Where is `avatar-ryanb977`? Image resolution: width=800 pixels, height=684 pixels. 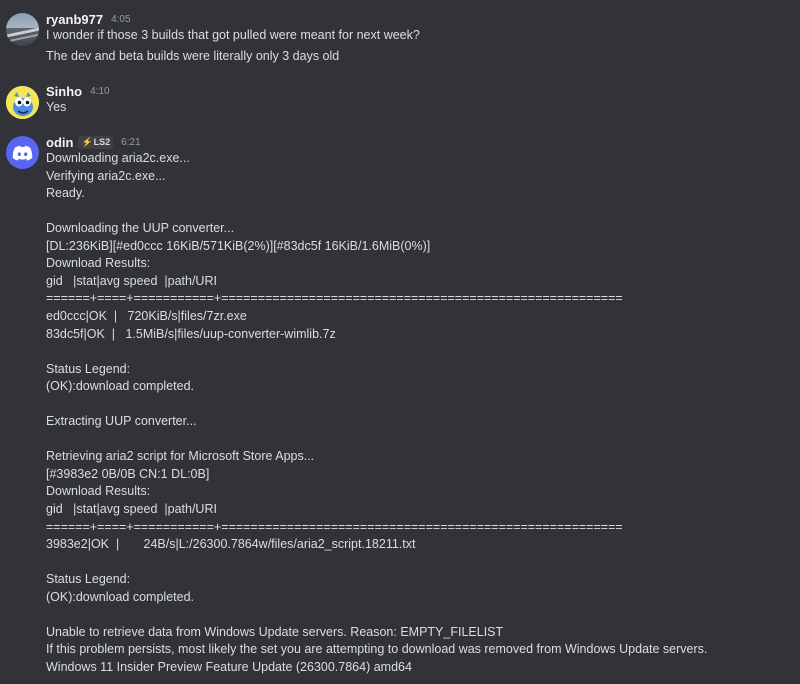 avatar-ryanb977 is located at coordinates (22, 29).